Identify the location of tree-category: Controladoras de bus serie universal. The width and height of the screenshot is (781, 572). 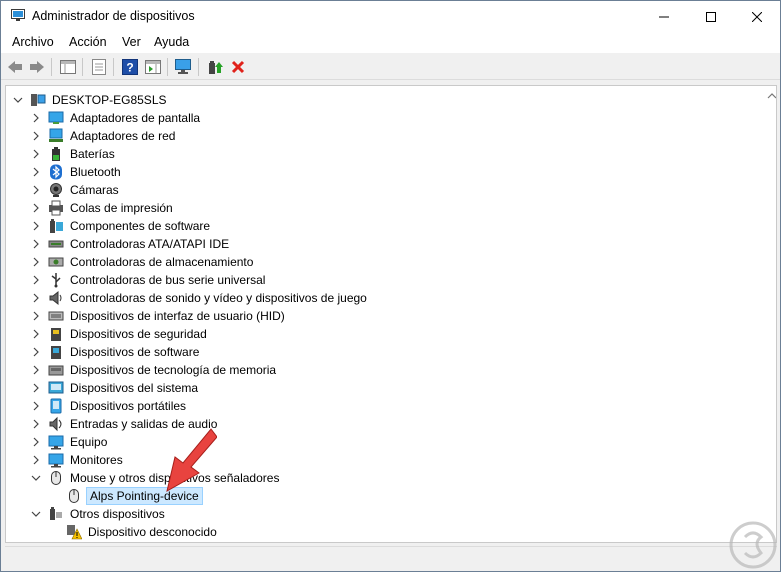
(148, 280).